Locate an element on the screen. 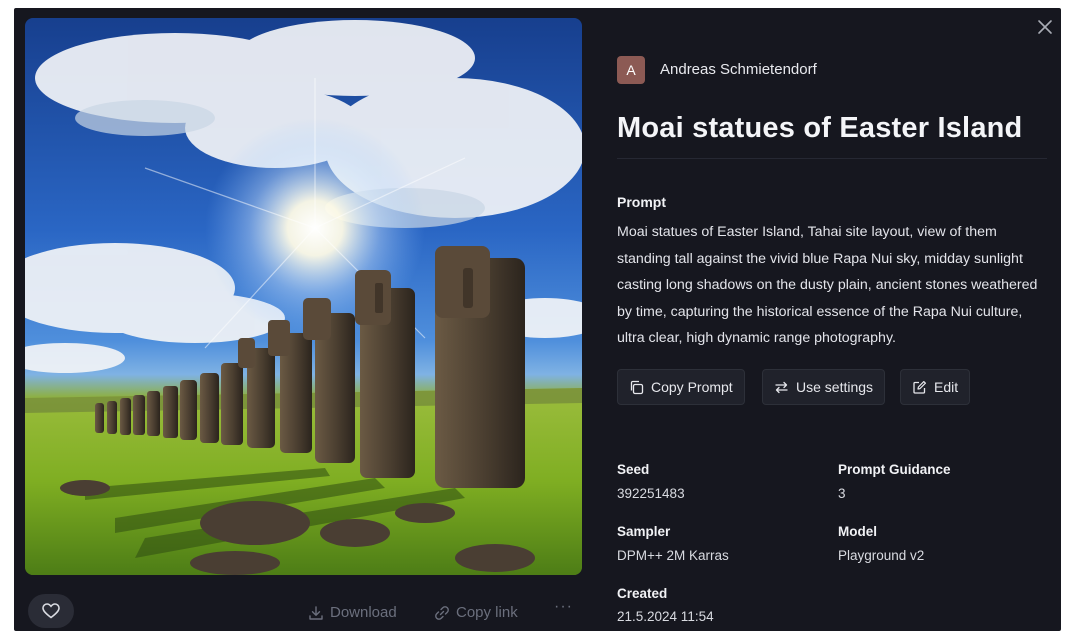  copy-link-label: Copy link is located at coordinates (487, 612).